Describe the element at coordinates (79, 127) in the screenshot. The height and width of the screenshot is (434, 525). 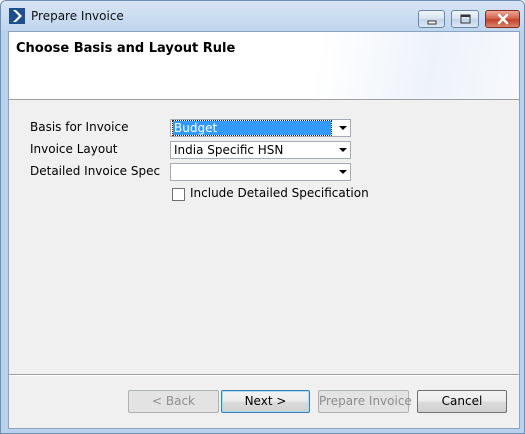
I see `basis-label: Basis for Invoice` at that location.